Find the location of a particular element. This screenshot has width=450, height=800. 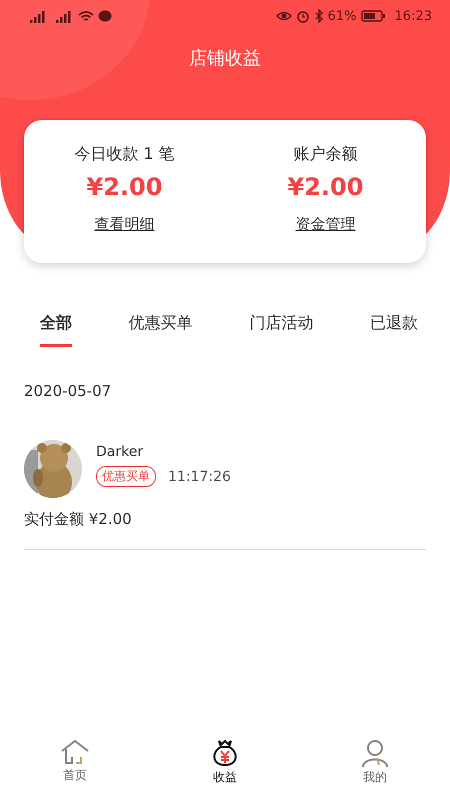

user-icon is located at coordinates (375, 753).